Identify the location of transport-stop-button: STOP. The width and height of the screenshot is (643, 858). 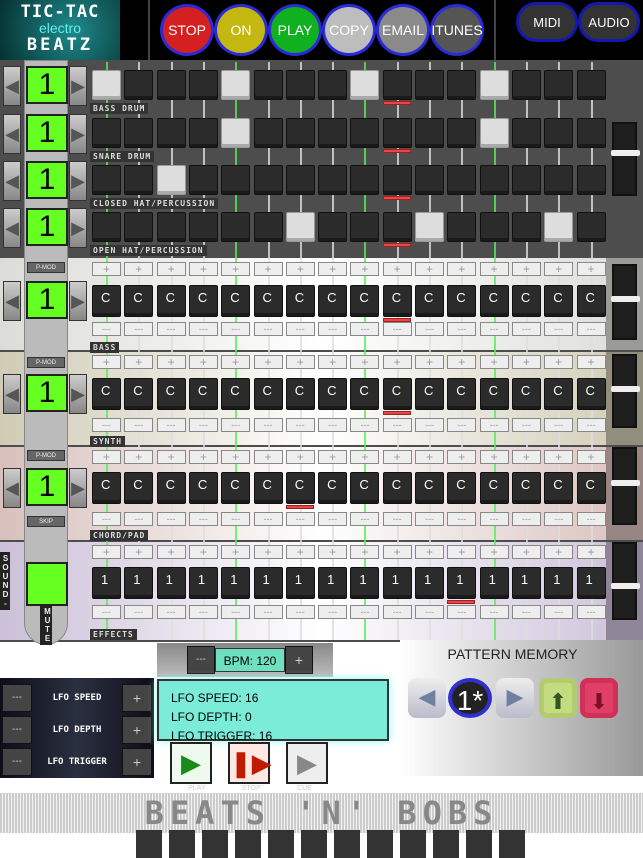
(187, 30).